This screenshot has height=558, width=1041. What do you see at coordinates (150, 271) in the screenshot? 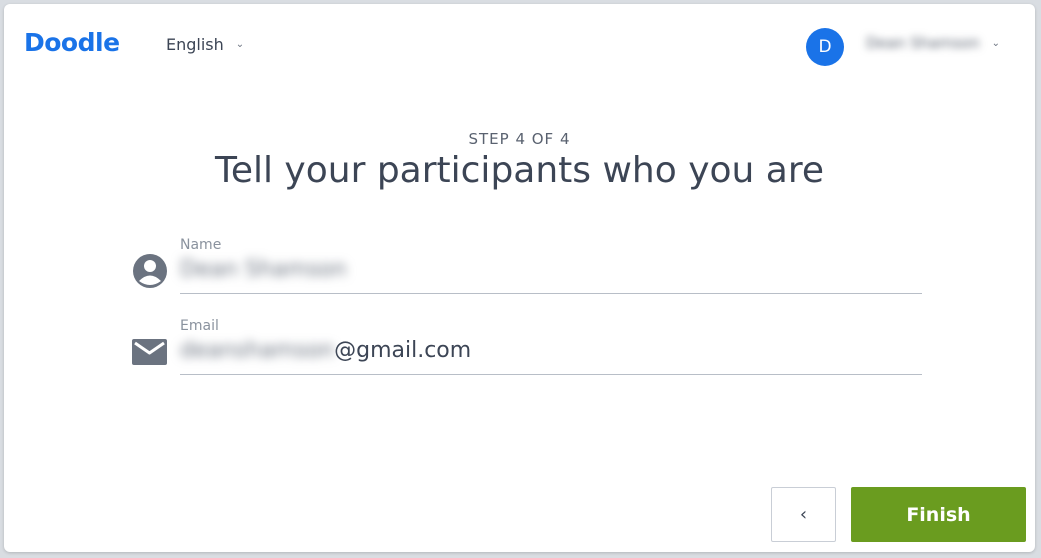
I see `user-circle-icon` at bounding box center [150, 271].